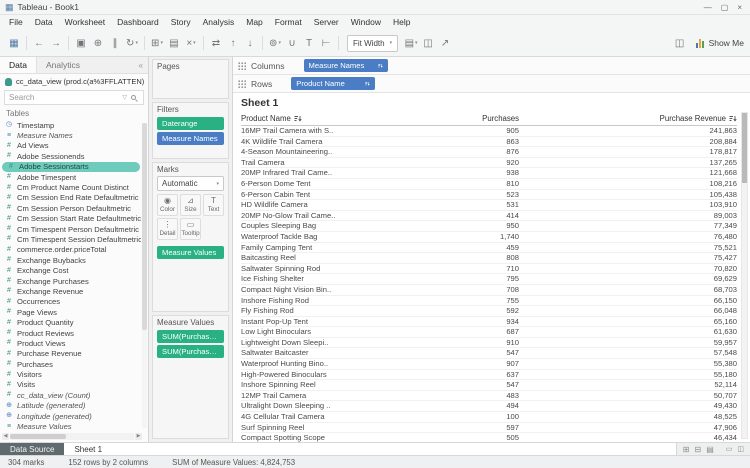 The height and width of the screenshot is (468, 750). What do you see at coordinates (70, 406) in the screenshot?
I see `field-latitude-generated: ⊕ Latitude (generated)` at bounding box center [70, 406].